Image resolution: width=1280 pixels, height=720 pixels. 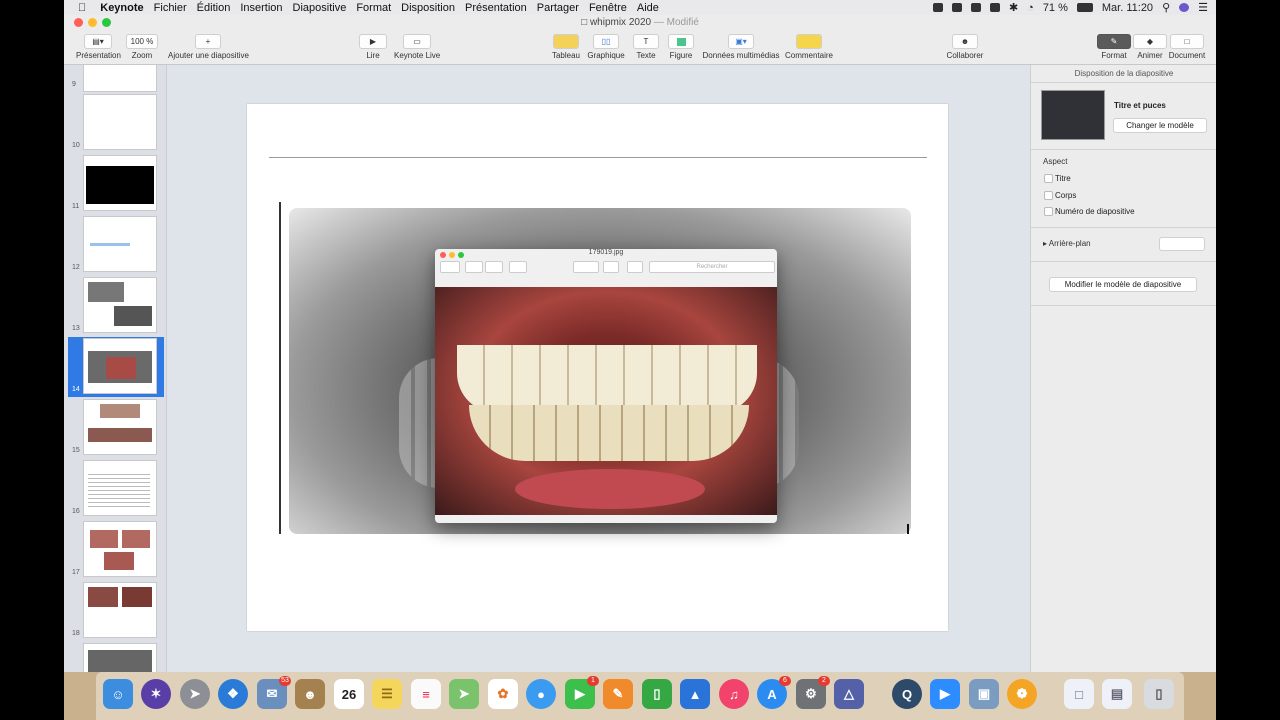 I want to click on battery-text: 71 %, so click(x=1055, y=8).